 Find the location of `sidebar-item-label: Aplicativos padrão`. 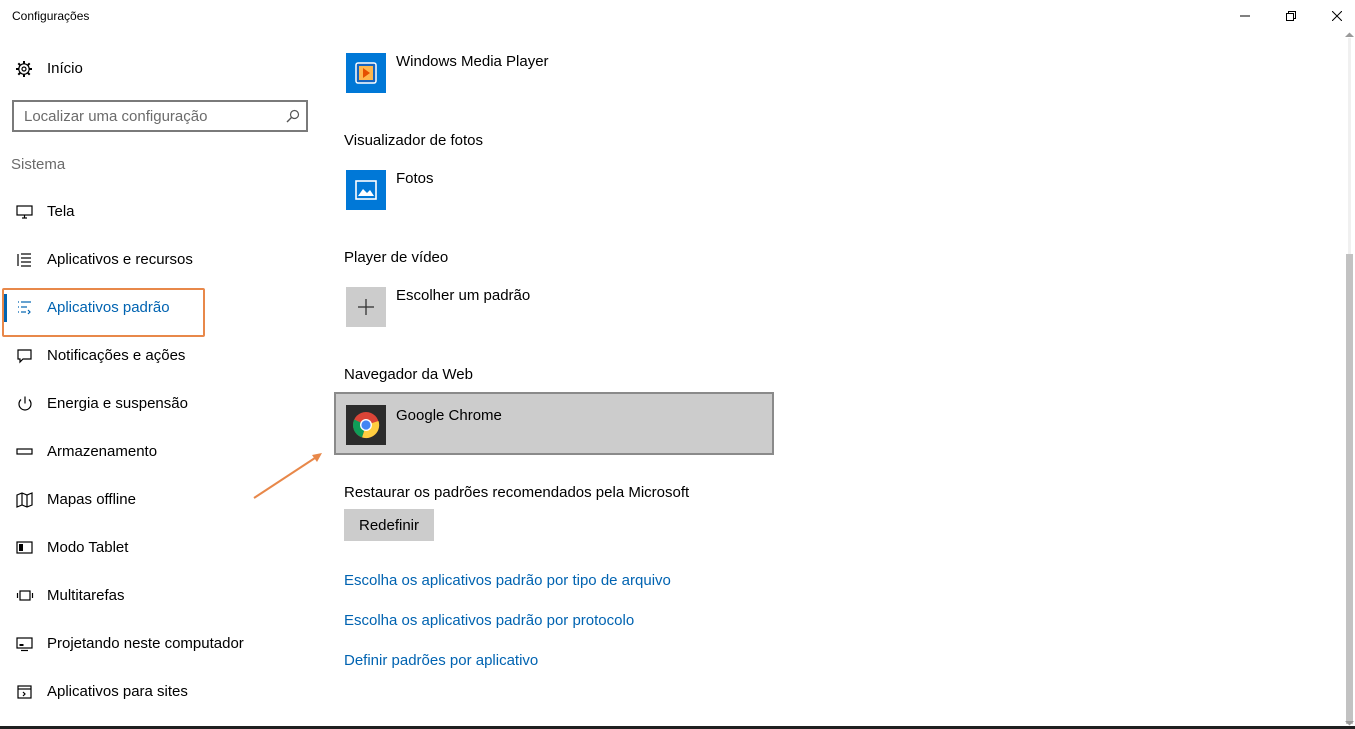

sidebar-item-label: Aplicativos padrão is located at coordinates (108, 307).